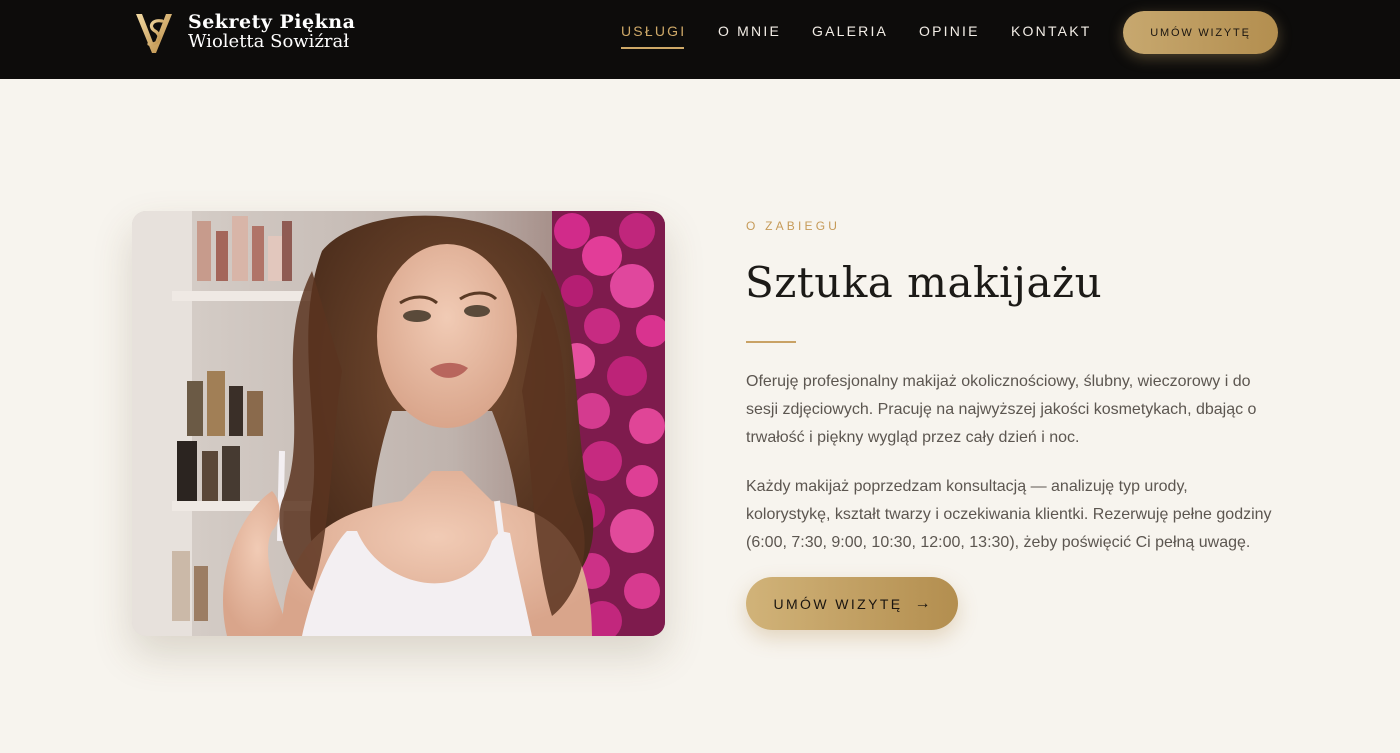  I want to click on header-cta-label: UMÓW WIZYTĘ, so click(1200, 32).